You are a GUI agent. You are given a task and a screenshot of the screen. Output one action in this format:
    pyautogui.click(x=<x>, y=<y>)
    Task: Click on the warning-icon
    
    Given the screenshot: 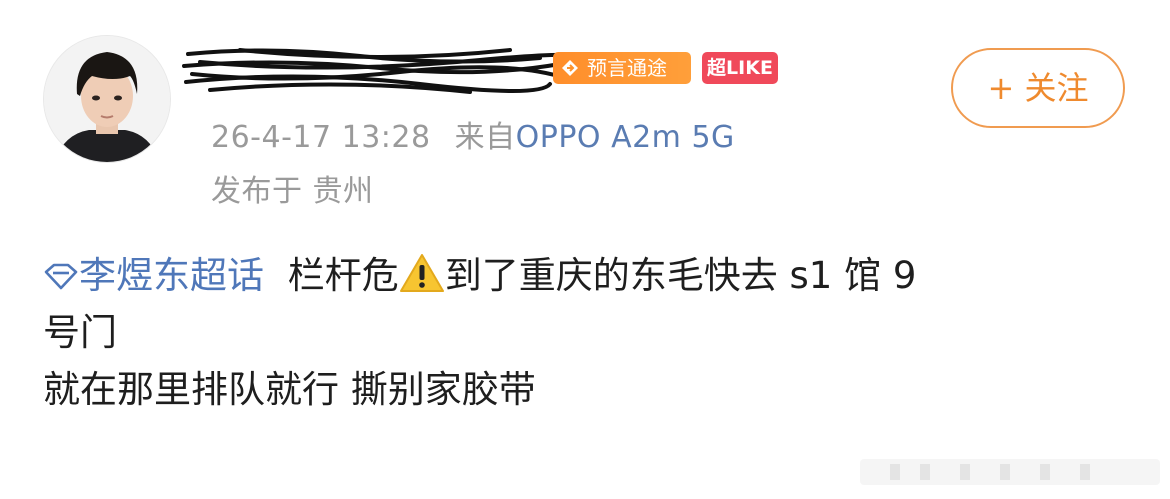 What is the action you would take?
    pyautogui.click(x=421, y=273)
    